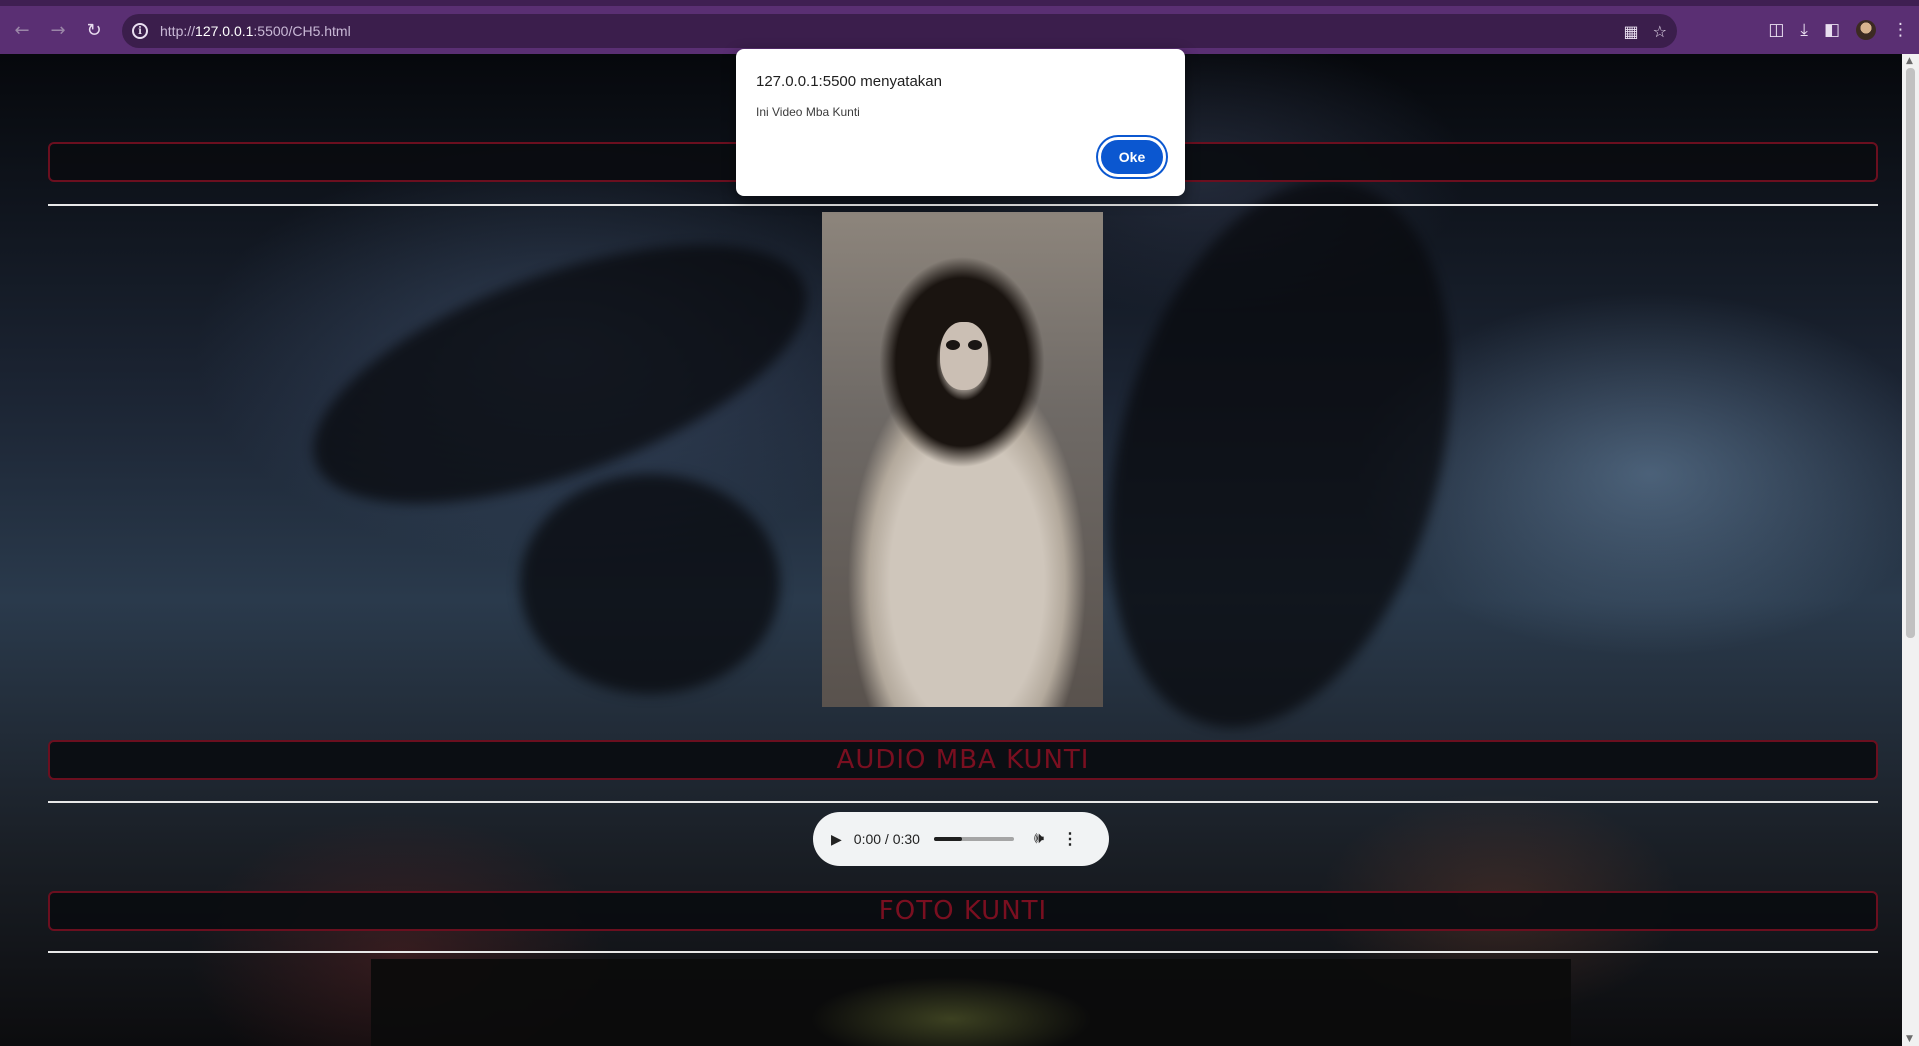 This screenshot has width=1919, height=1046. Describe the element at coordinates (899, 31) in the screenshot. I see `address-bar: i http://127.0.0.1:5500/CH5.html ▦ ☆` at that location.